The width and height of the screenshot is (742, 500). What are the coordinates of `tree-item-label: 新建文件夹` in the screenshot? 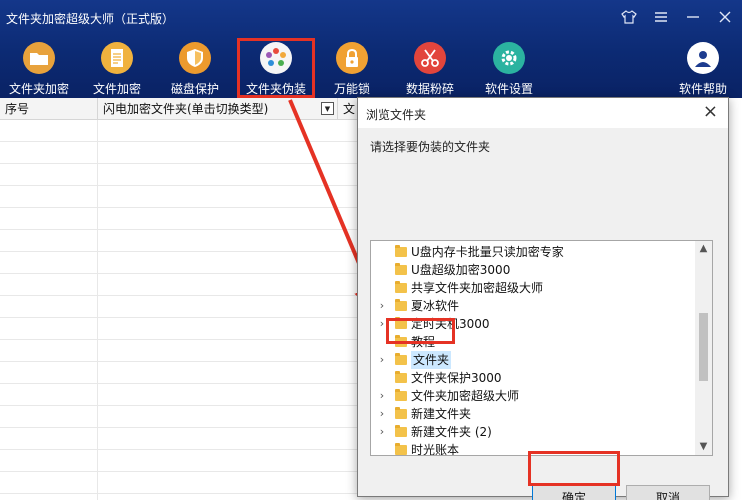 It's located at (441, 414).